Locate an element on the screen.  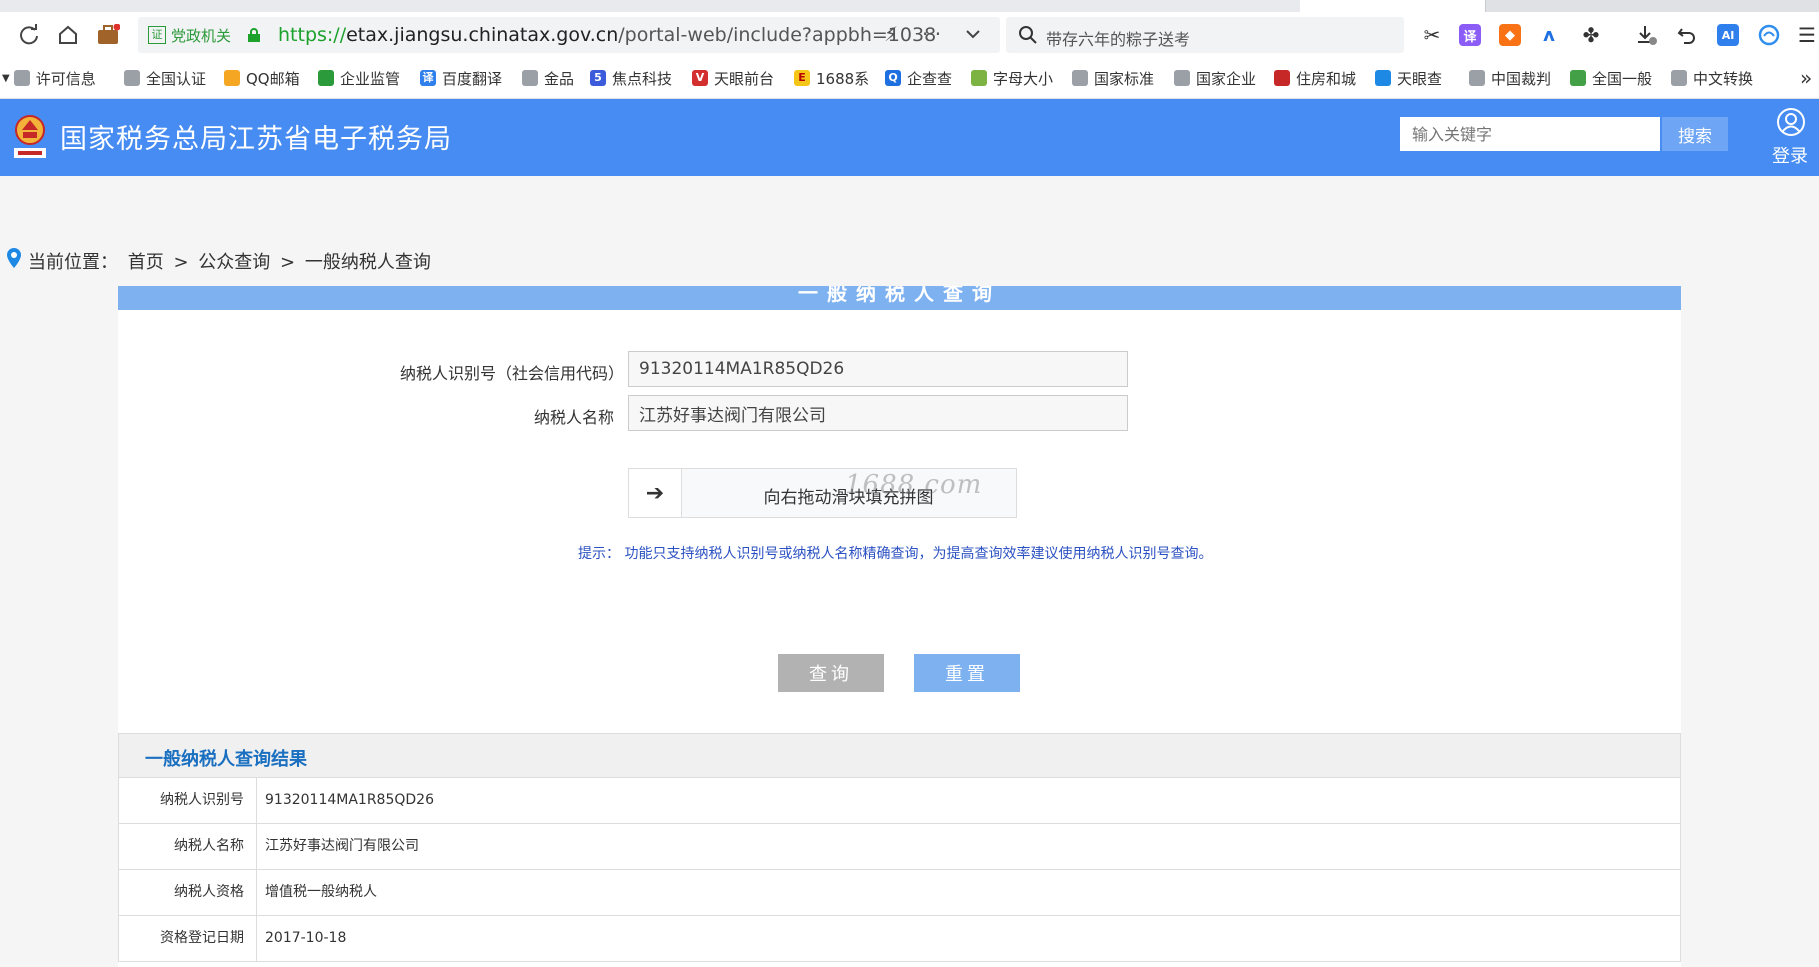
bookmark-item: 全国一般 is located at coordinates (1612, 78).